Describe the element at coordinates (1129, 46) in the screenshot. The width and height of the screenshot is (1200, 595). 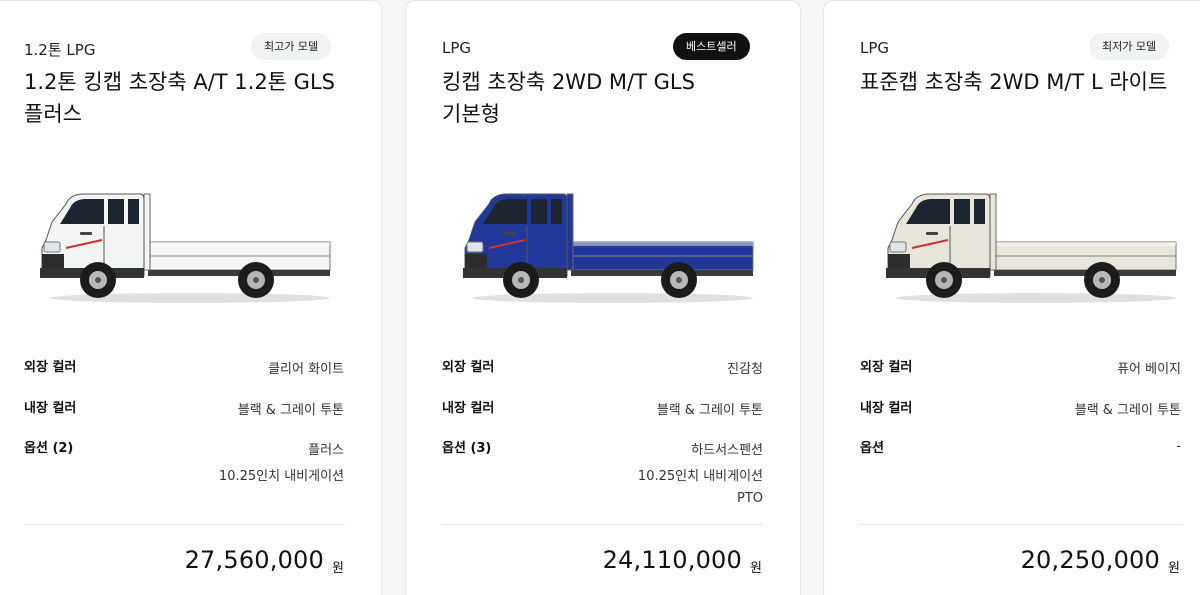
I see `lowest-price-badge: 최저가 모델` at that location.